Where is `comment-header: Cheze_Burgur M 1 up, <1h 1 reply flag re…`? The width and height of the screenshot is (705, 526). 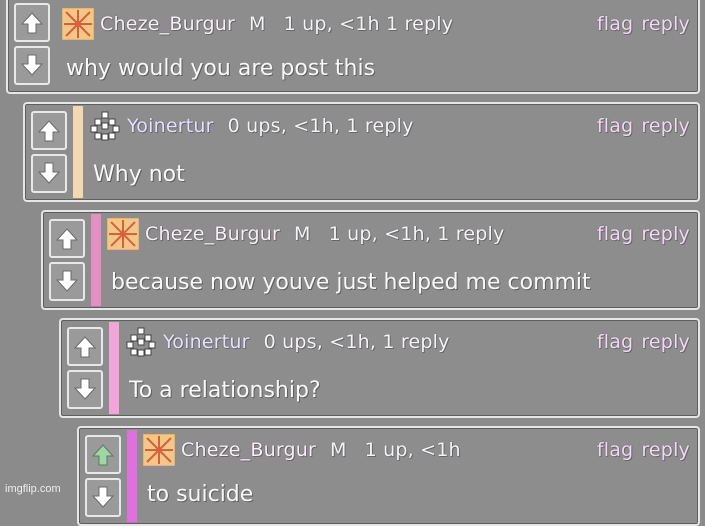 comment-header: Cheze_Burgur M 1 up, <1h 1 reply flag re… is located at coordinates (376, 24).